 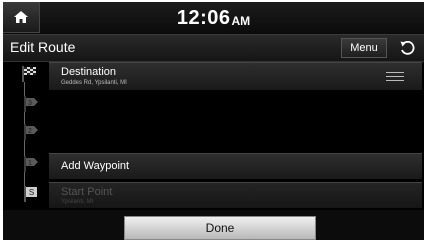 What do you see at coordinates (241, 20) in the screenshot?
I see `clock-ampm: AM` at bounding box center [241, 20].